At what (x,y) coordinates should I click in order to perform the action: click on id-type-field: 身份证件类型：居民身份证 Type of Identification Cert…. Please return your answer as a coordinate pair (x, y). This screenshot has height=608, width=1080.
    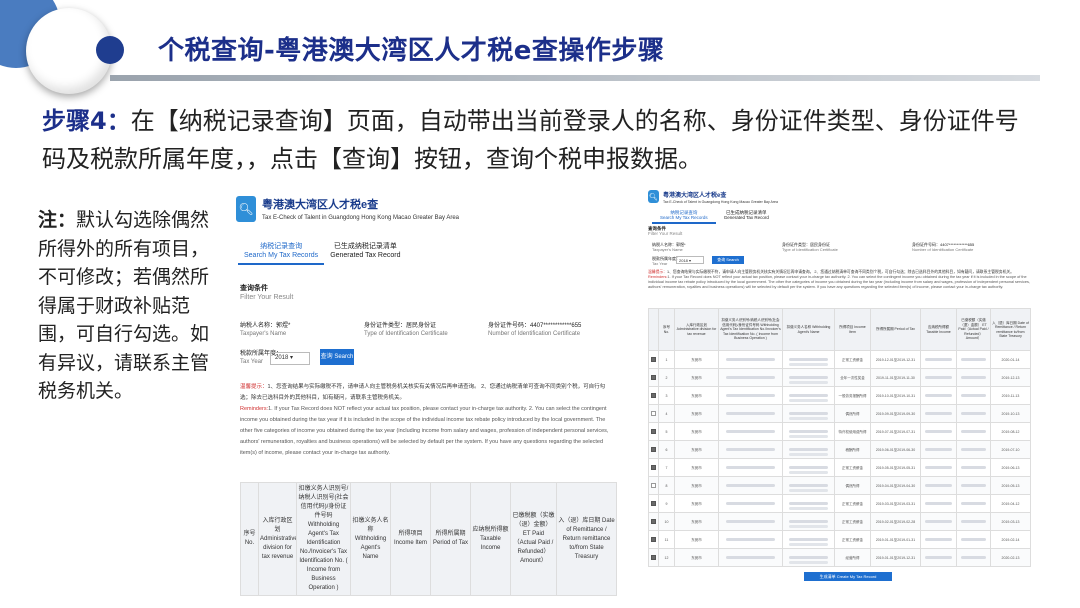
    Looking at the image, I should click on (810, 247).